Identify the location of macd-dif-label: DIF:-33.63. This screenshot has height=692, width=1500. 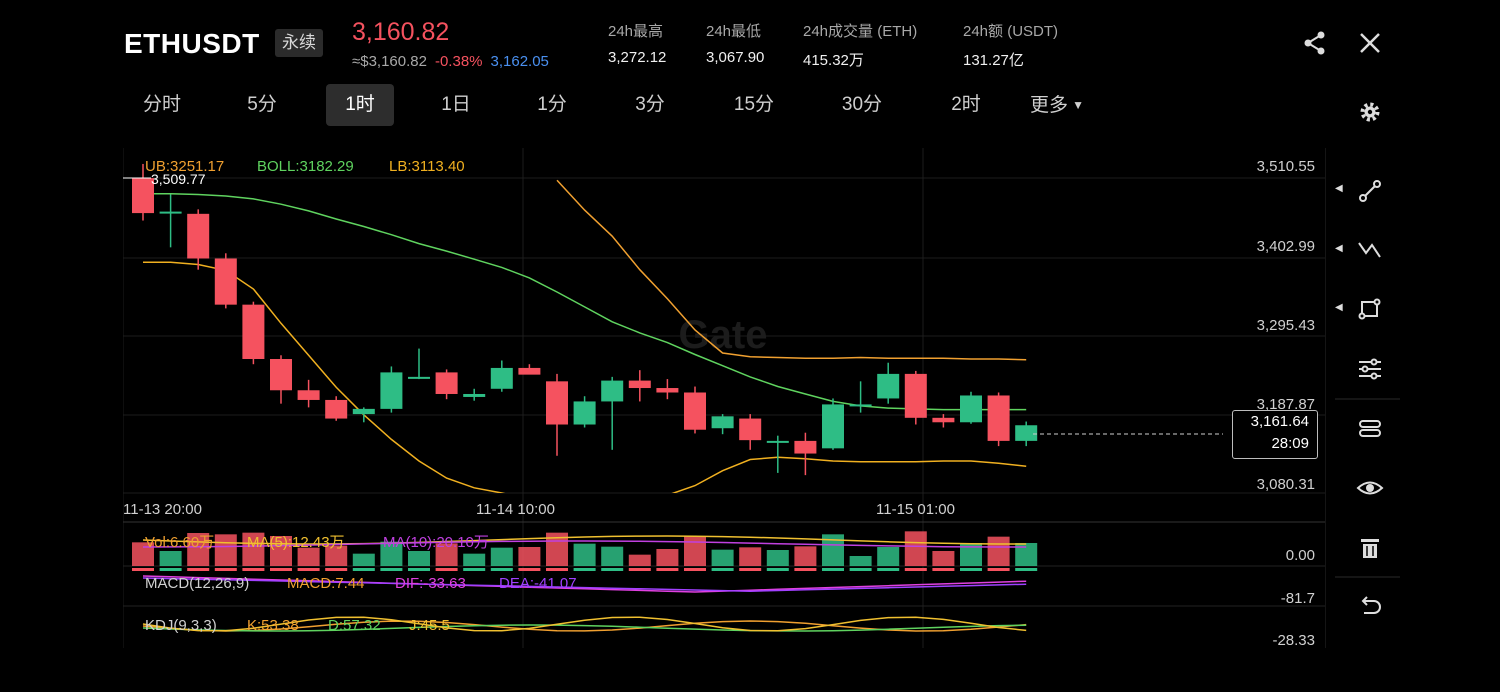
(430, 583).